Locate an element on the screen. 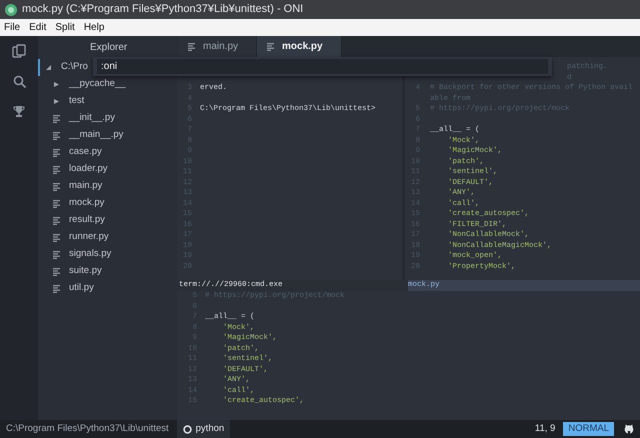  cat-logo-icon is located at coordinates (629, 429).